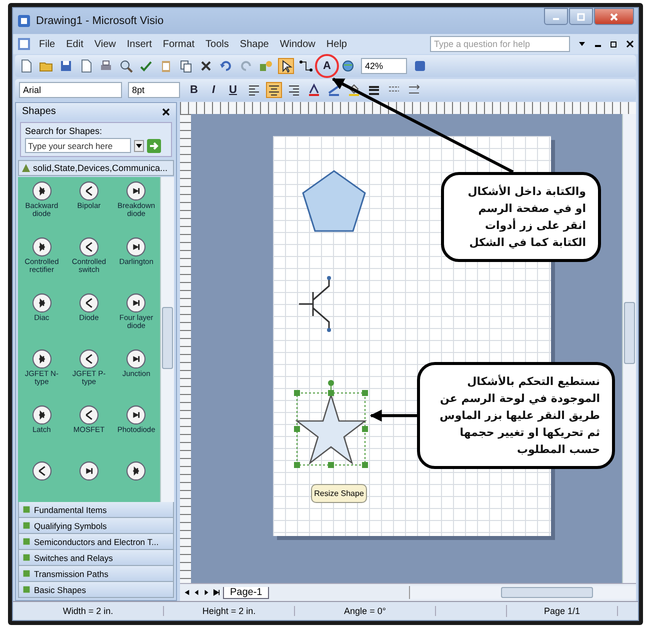 This screenshot has width=649, height=632. I want to click on fill-color-icon, so click(353, 90).